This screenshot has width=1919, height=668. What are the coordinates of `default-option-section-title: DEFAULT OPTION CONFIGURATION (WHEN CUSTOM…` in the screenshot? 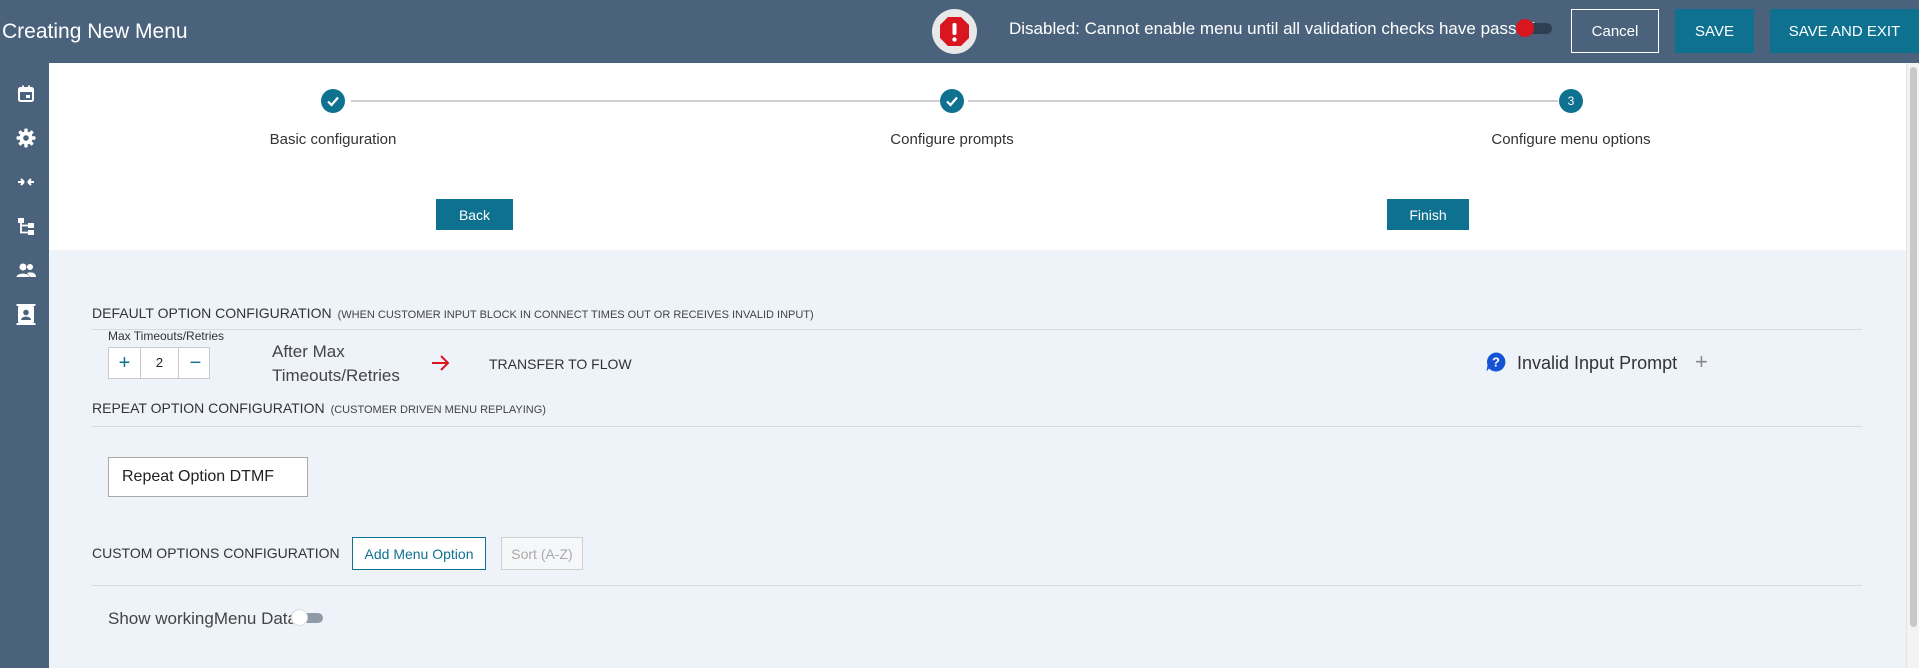 It's located at (453, 313).